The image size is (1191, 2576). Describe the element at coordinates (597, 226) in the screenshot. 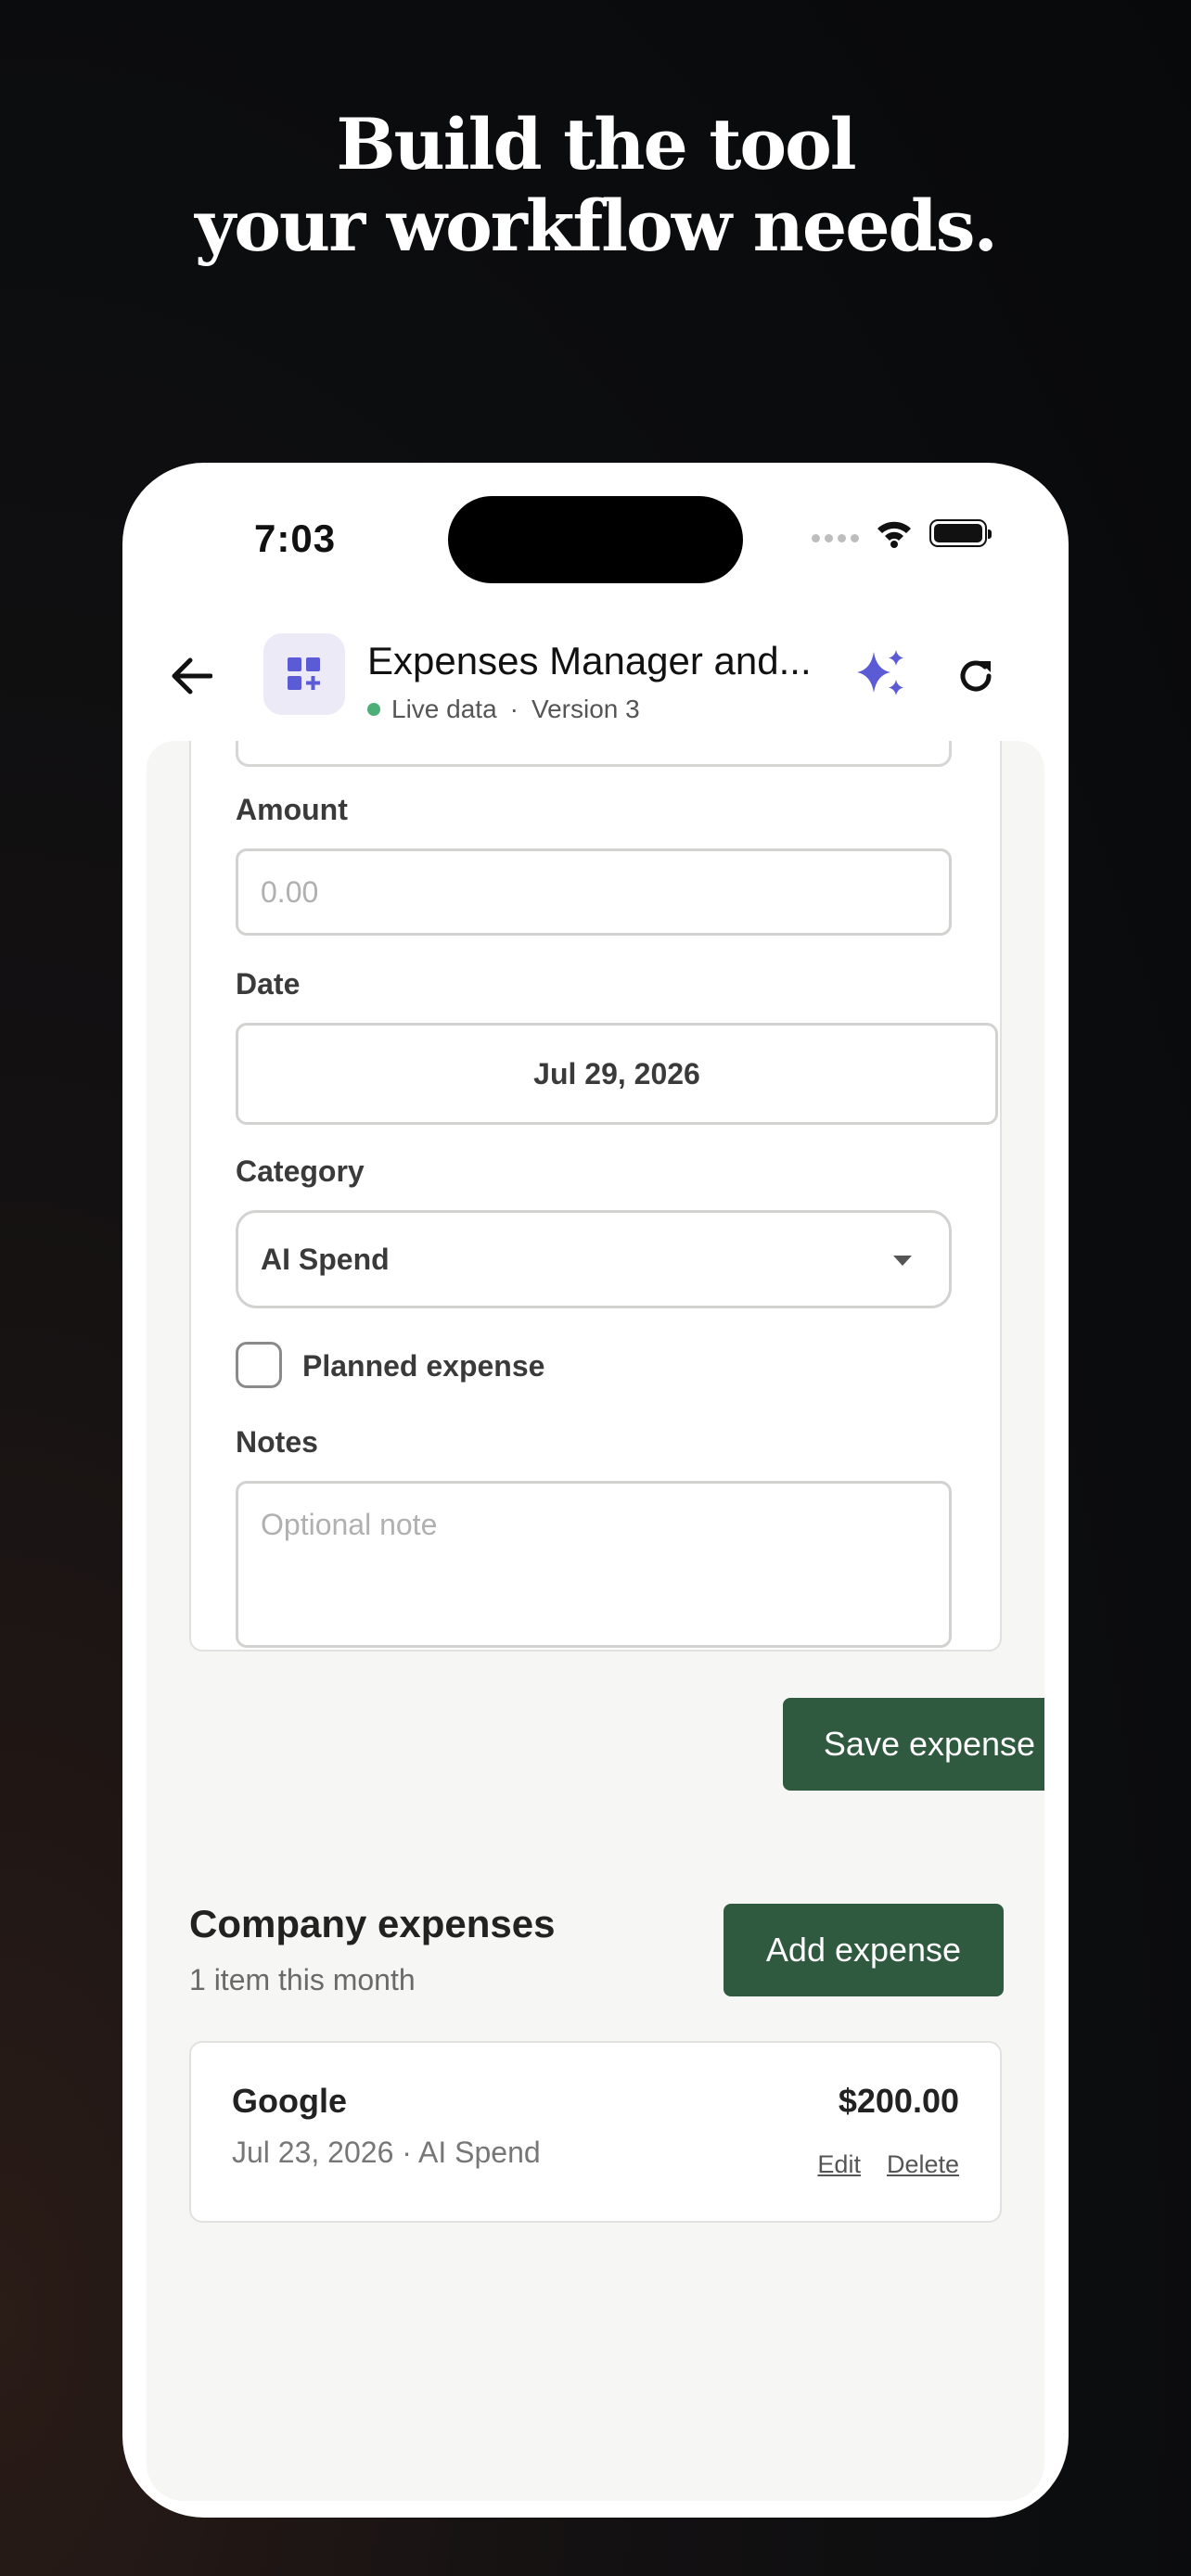

I see `headline-line-2: your workflow needs.` at that location.